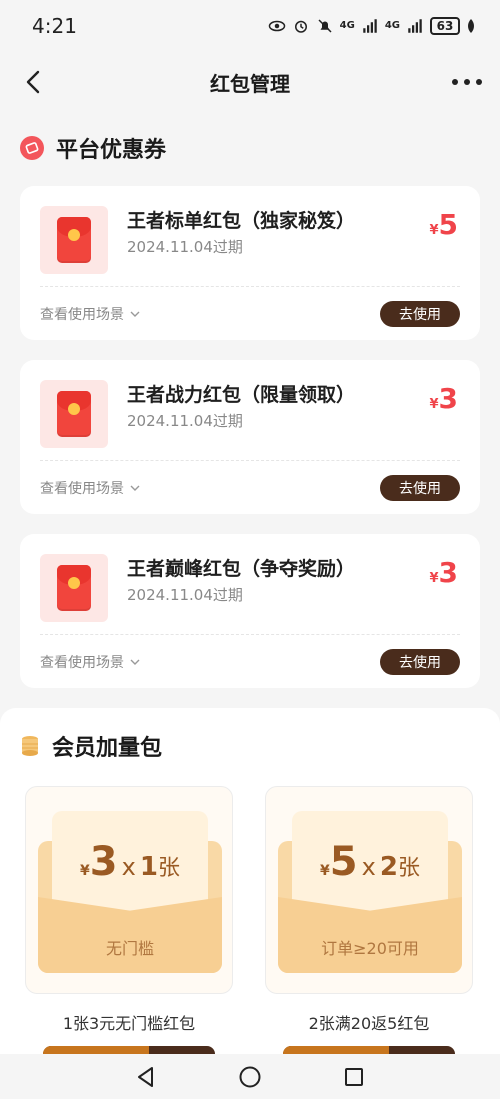 The image size is (500, 1099). Describe the element at coordinates (241, 395) in the screenshot. I see `coupon-name: 王者战力红包（限量领取）` at that location.